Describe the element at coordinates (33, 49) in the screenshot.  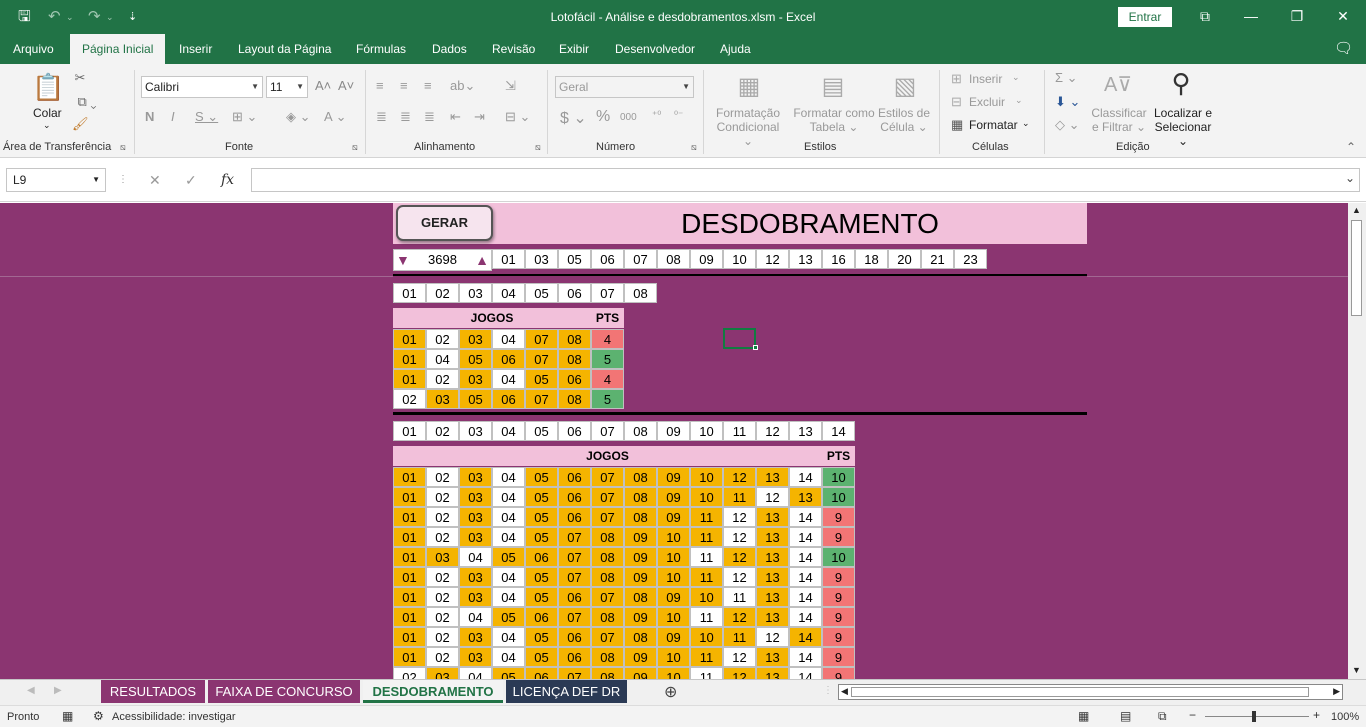
I see `tab-arquivo: Arquivo` at that location.